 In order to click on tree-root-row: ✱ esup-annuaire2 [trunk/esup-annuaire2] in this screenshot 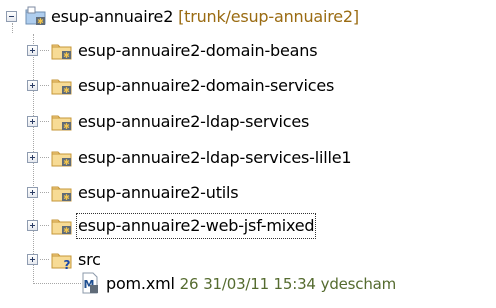, I will do `click(248, 17)`.